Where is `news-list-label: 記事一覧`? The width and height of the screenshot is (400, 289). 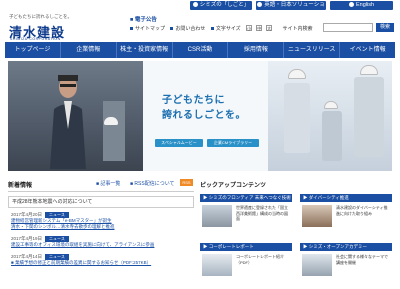 news-list-label: 記事一覧 is located at coordinates (110, 184).